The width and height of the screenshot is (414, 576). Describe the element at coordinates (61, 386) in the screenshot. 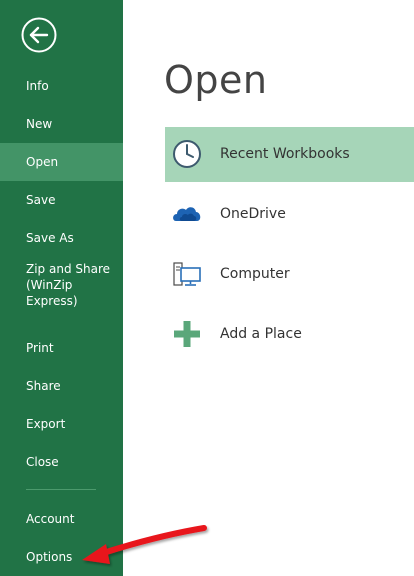

I see `nav-item-share: Share` at that location.